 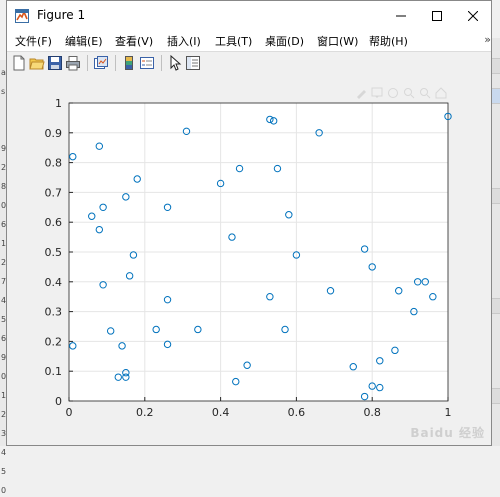 What do you see at coordinates (193, 63) in the screenshot?
I see `property-inspector-icon` at bounding box center [193, 63].